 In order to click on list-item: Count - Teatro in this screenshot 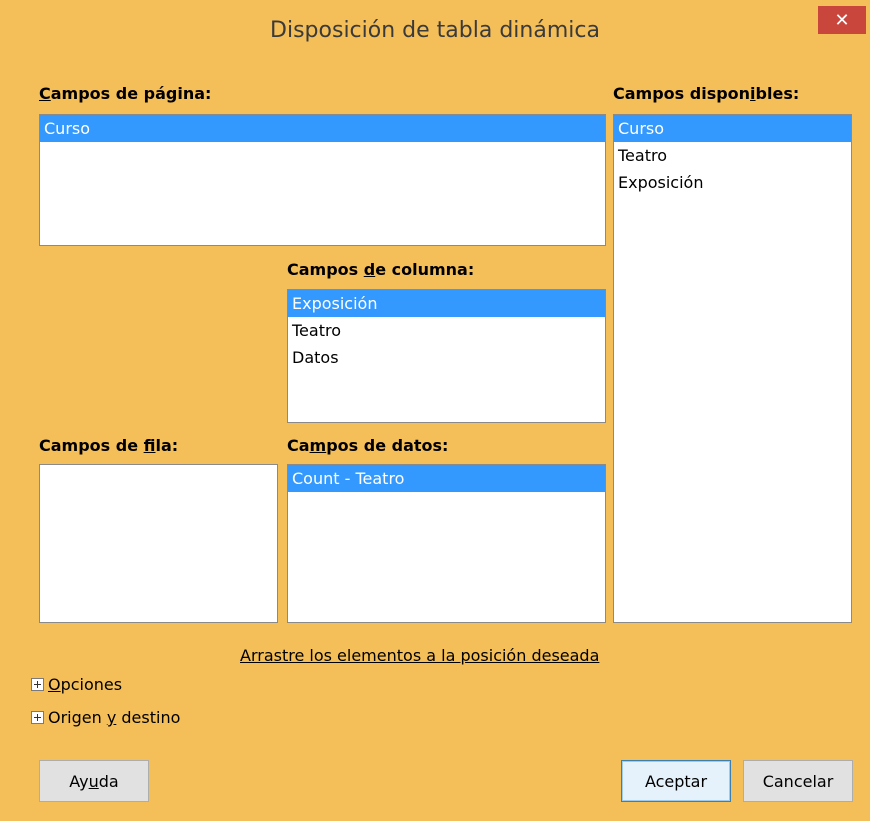, I will do `click(446, 478)`.